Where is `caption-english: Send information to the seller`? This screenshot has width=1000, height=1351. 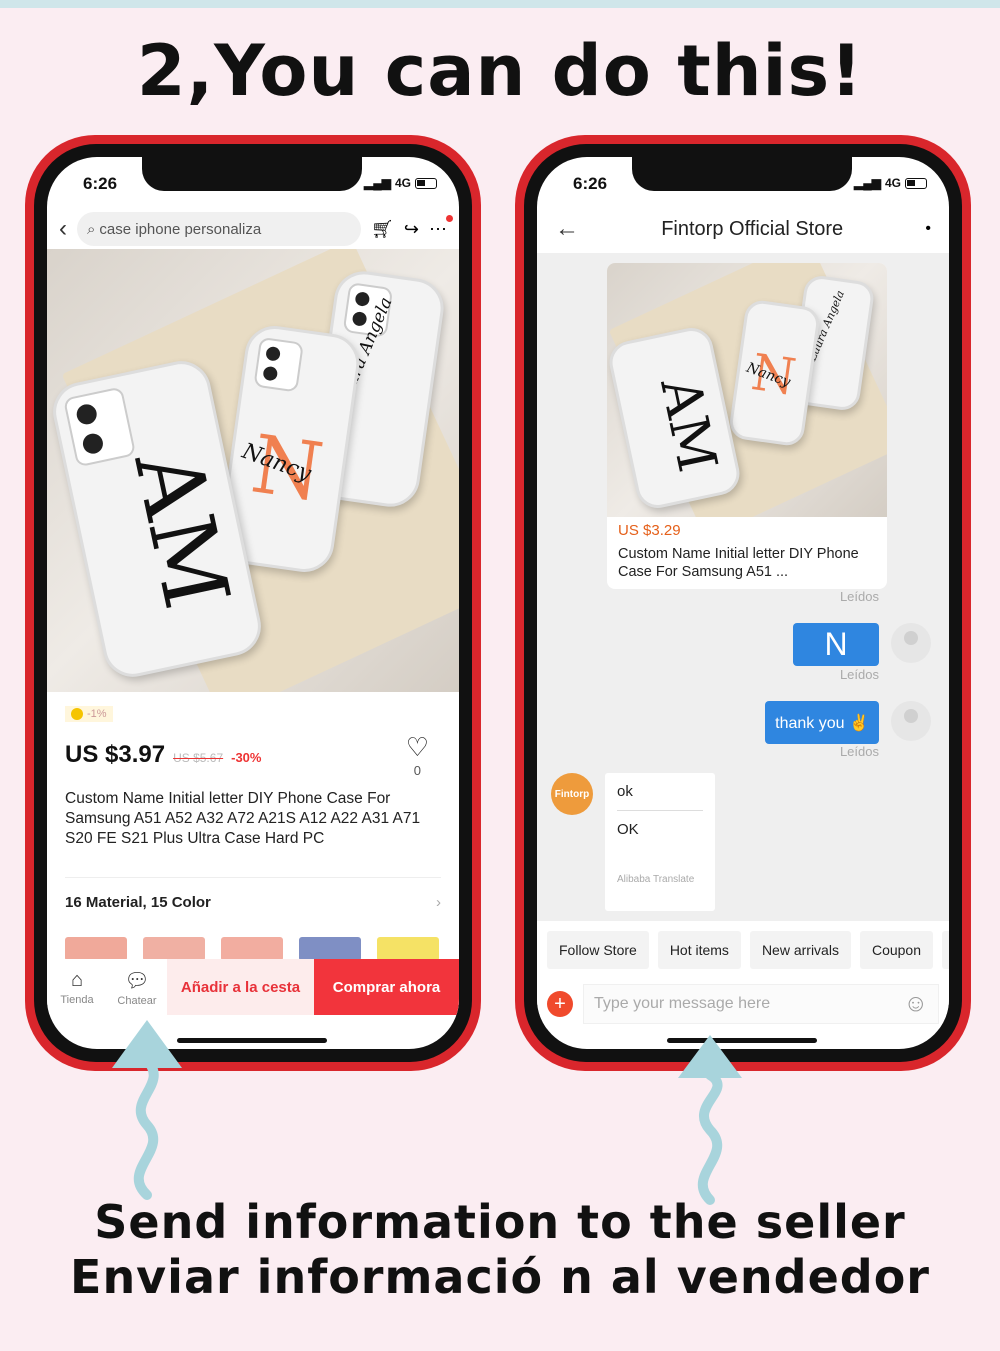 caption-english: Send information to the seller is located at coordinates (500, 1222).